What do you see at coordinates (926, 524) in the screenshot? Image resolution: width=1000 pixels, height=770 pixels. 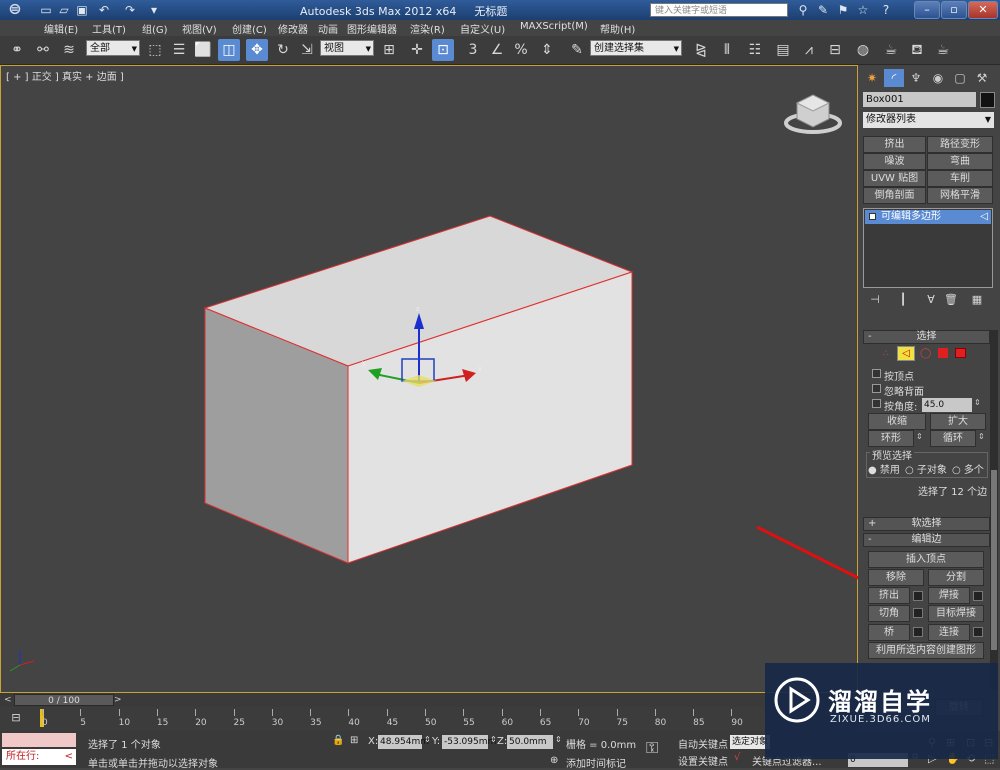 I see `rollout-soft-selection-header: + 软选择` at bounding box center [926, 524].